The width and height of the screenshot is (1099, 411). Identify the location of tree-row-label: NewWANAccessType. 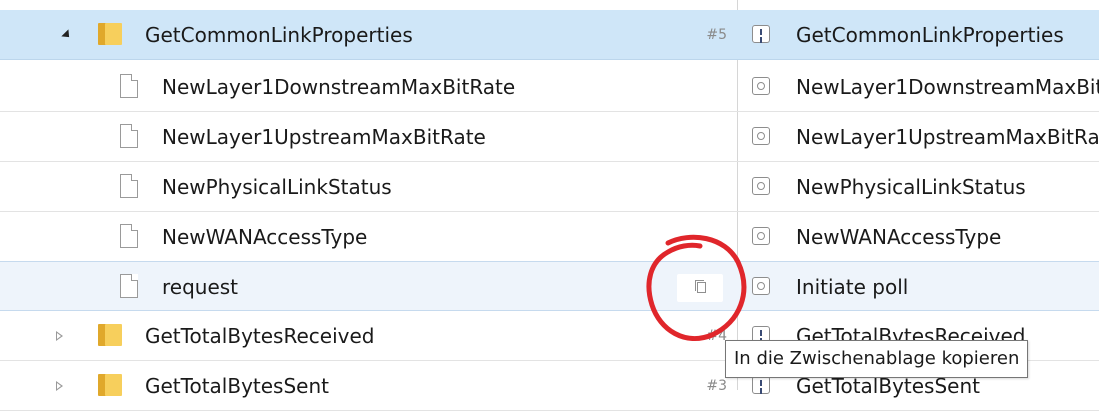
(265, 237).